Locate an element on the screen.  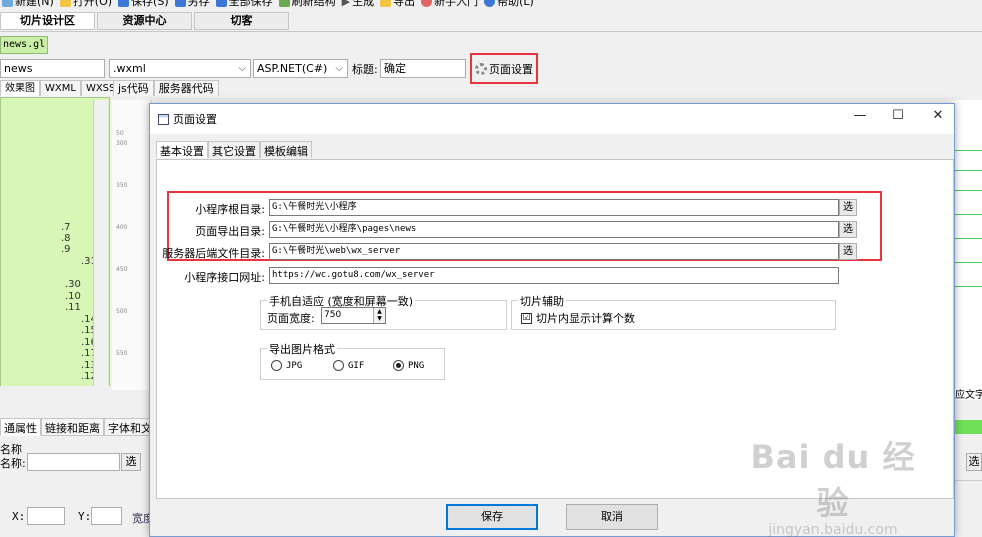
tab-common-props: 通属性 is located at coordinates (20, 427).